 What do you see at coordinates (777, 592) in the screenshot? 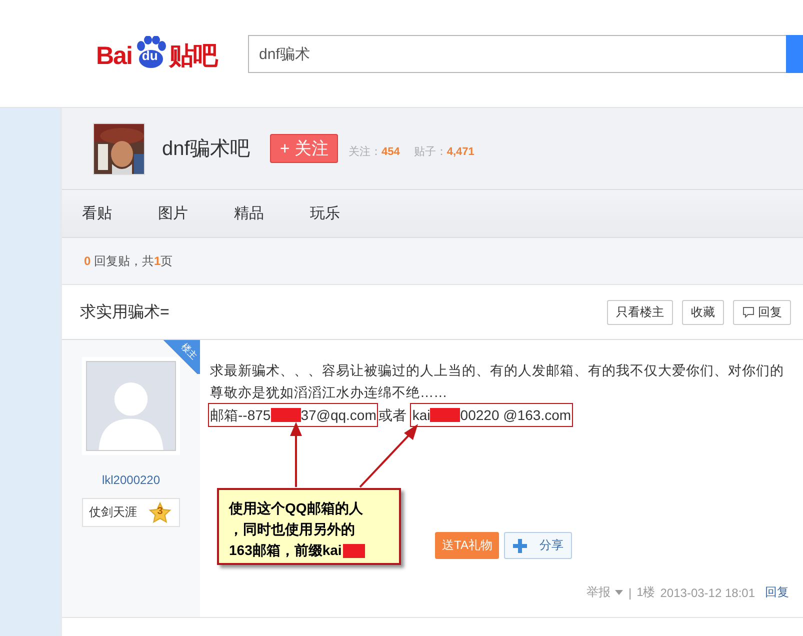
I see `reply-link: 回复` at bounding box center [777, 592].